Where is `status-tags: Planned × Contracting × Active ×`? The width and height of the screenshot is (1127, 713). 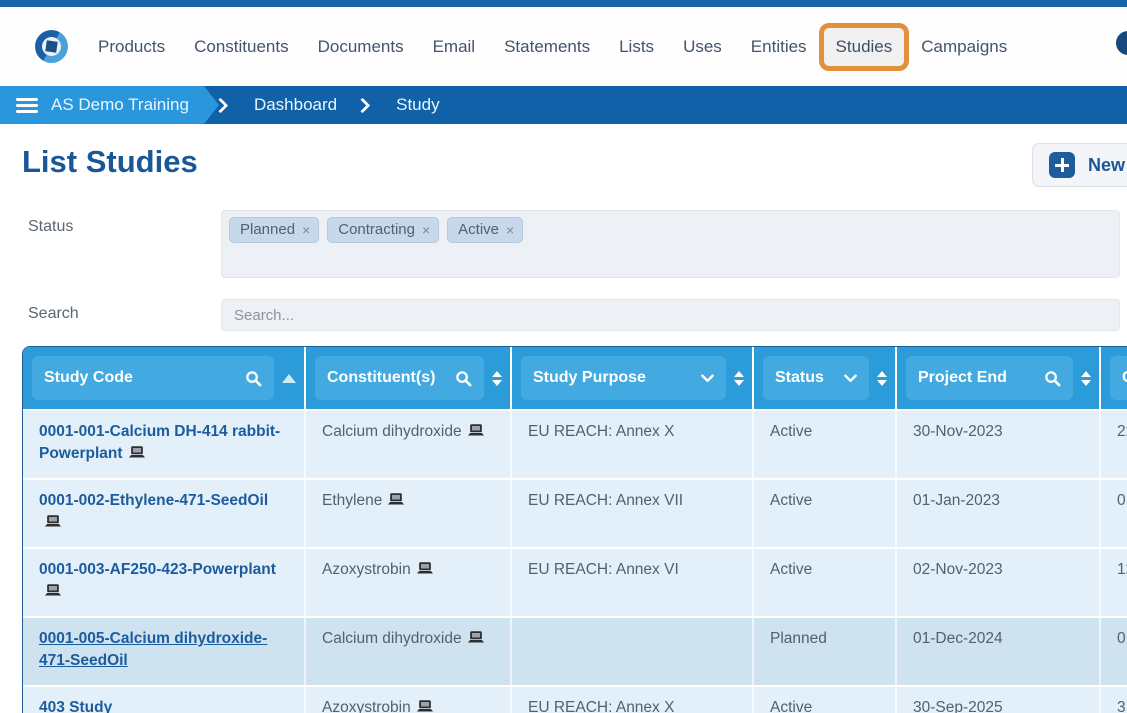
status-tags: Planned × Contracting × Active × is located at coordinates (670, 230).